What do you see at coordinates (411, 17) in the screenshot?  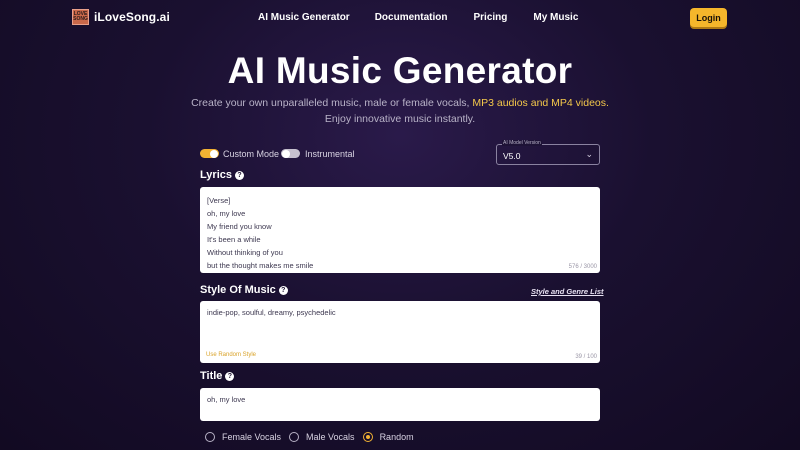 I see `nav-link-documentation: Documentation` at bounding box center [411, 17].